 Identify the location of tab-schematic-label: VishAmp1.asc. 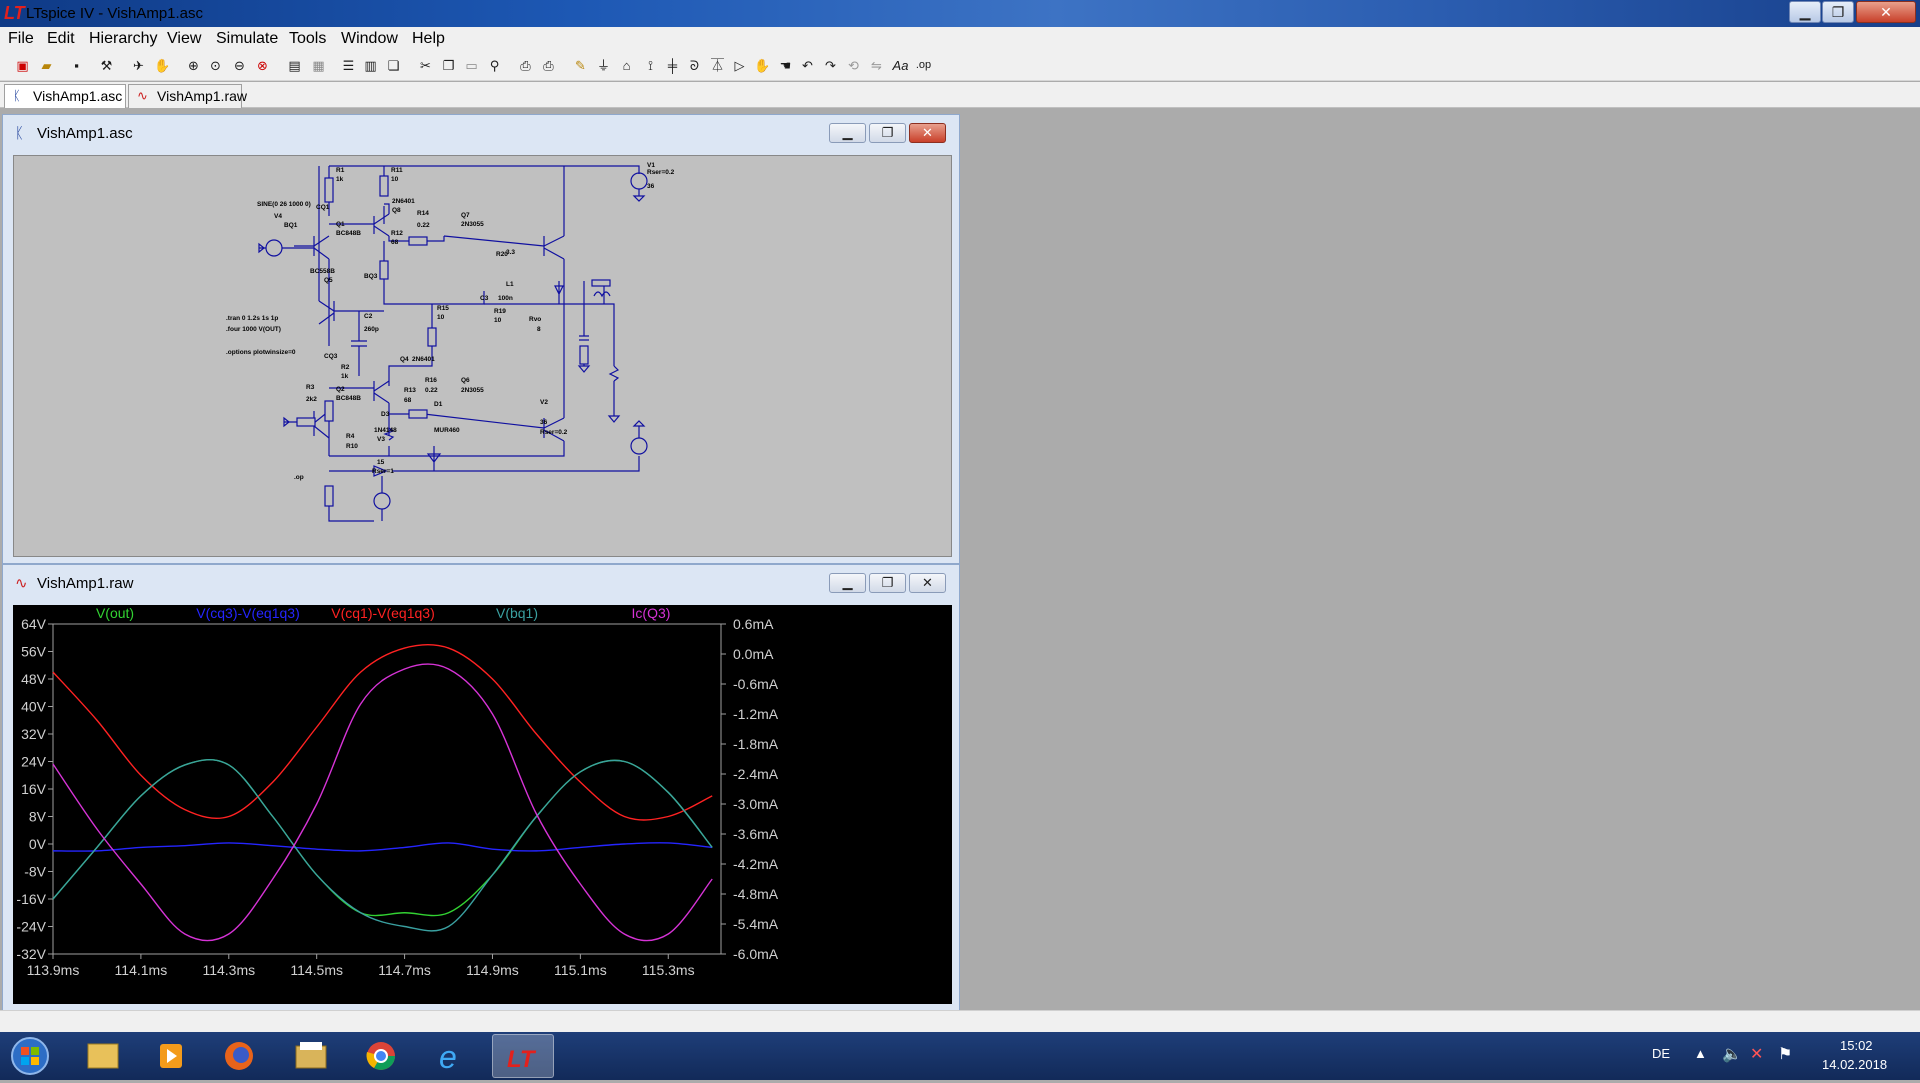
(77, 96).